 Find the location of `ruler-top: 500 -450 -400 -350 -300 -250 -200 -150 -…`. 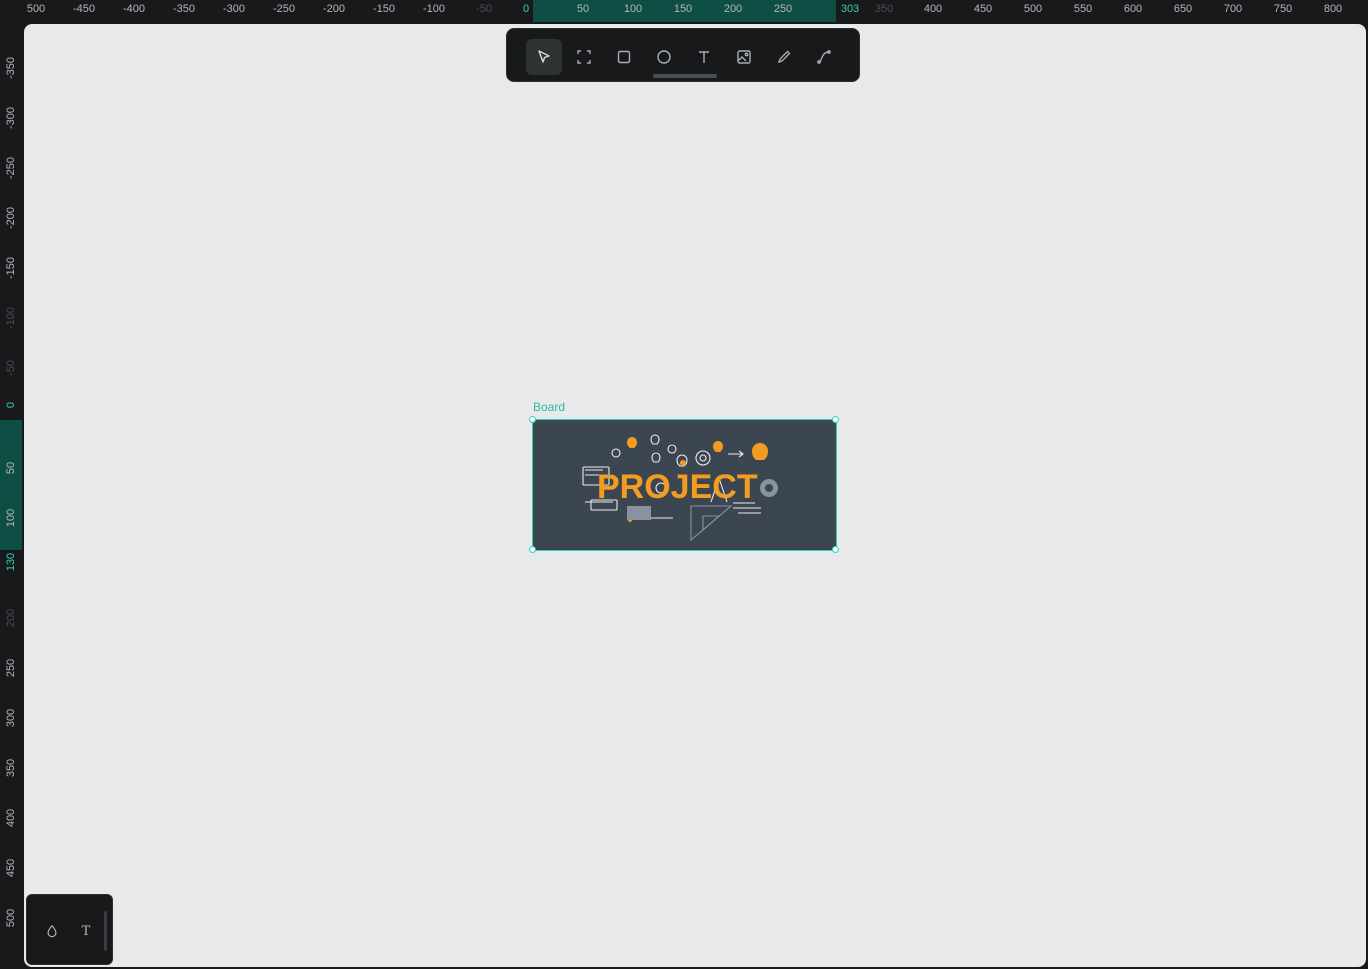

ruler-top: 500 -450 -400 -350 -300 -250 -200 -150 -… is located at coordinates (696, 11).